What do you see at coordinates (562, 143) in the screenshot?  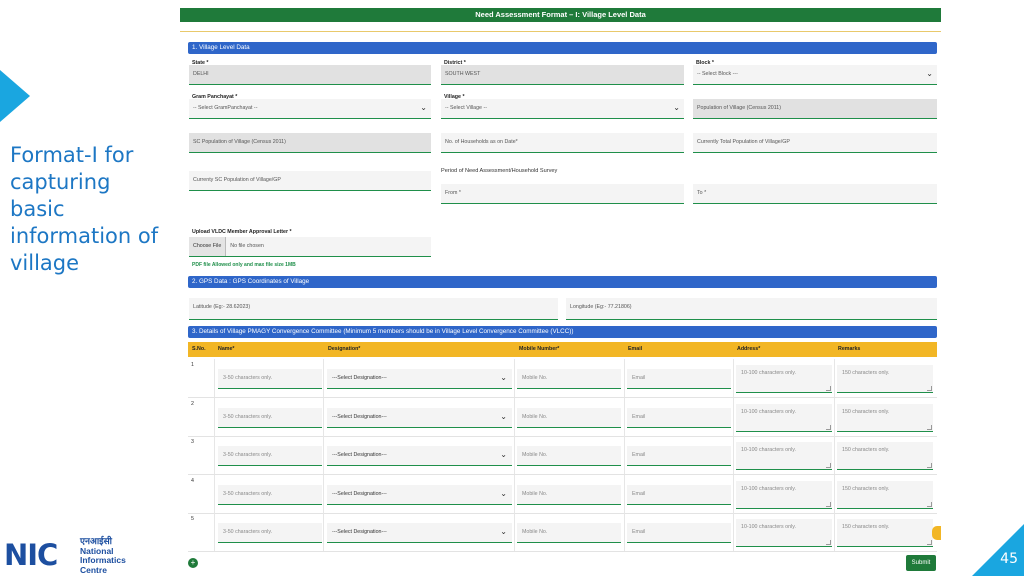 I see `households-input: No. of Households as on Date*` at bounding box center [562, 143].